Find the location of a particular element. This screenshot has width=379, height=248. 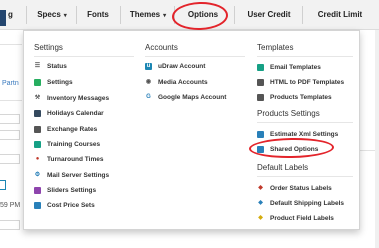

xml-icon is located at coordinates (260, 134).